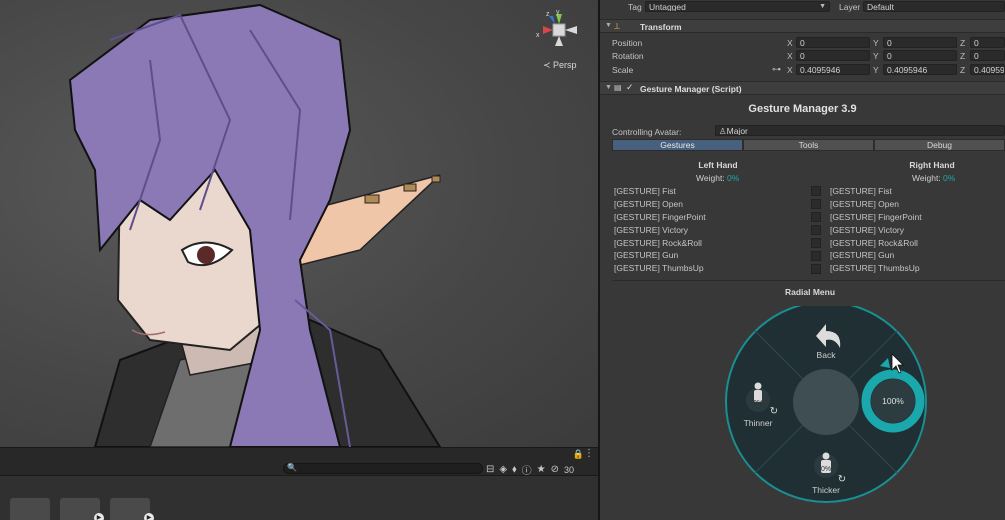  I want to click on script-title: Gesture Manager (Script), so click(691, 89).